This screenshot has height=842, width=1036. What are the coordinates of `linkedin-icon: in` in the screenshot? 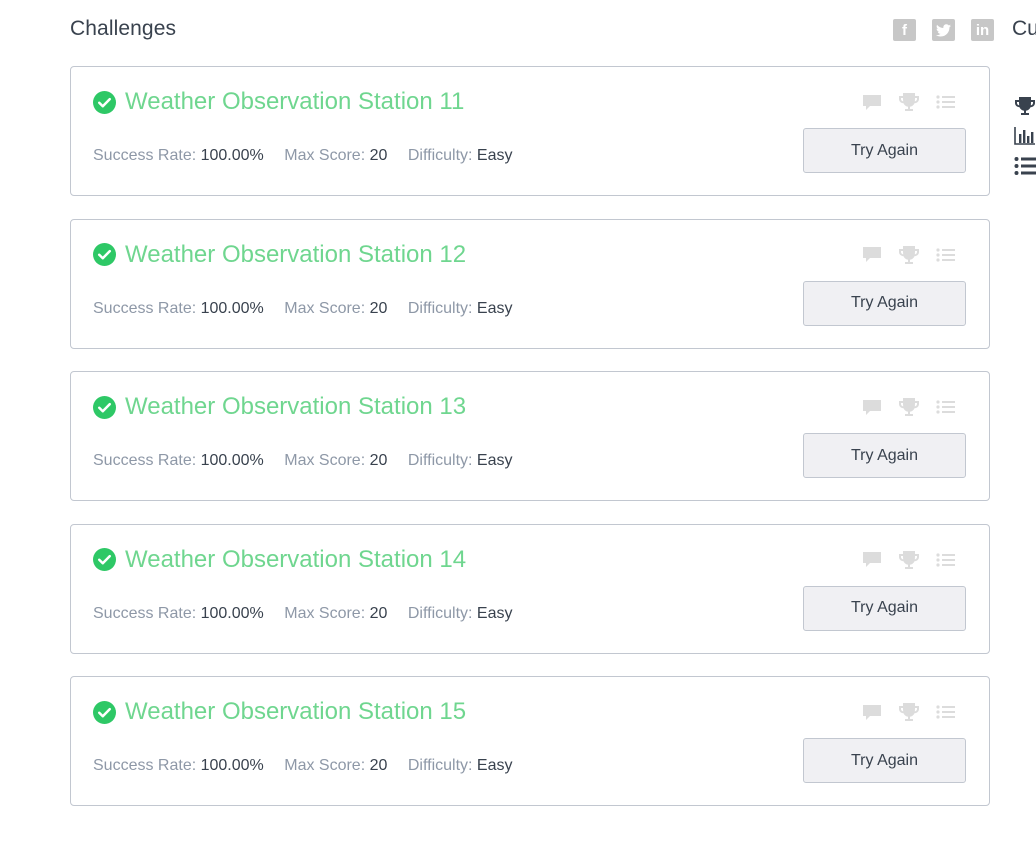 It's located at (982, 30).